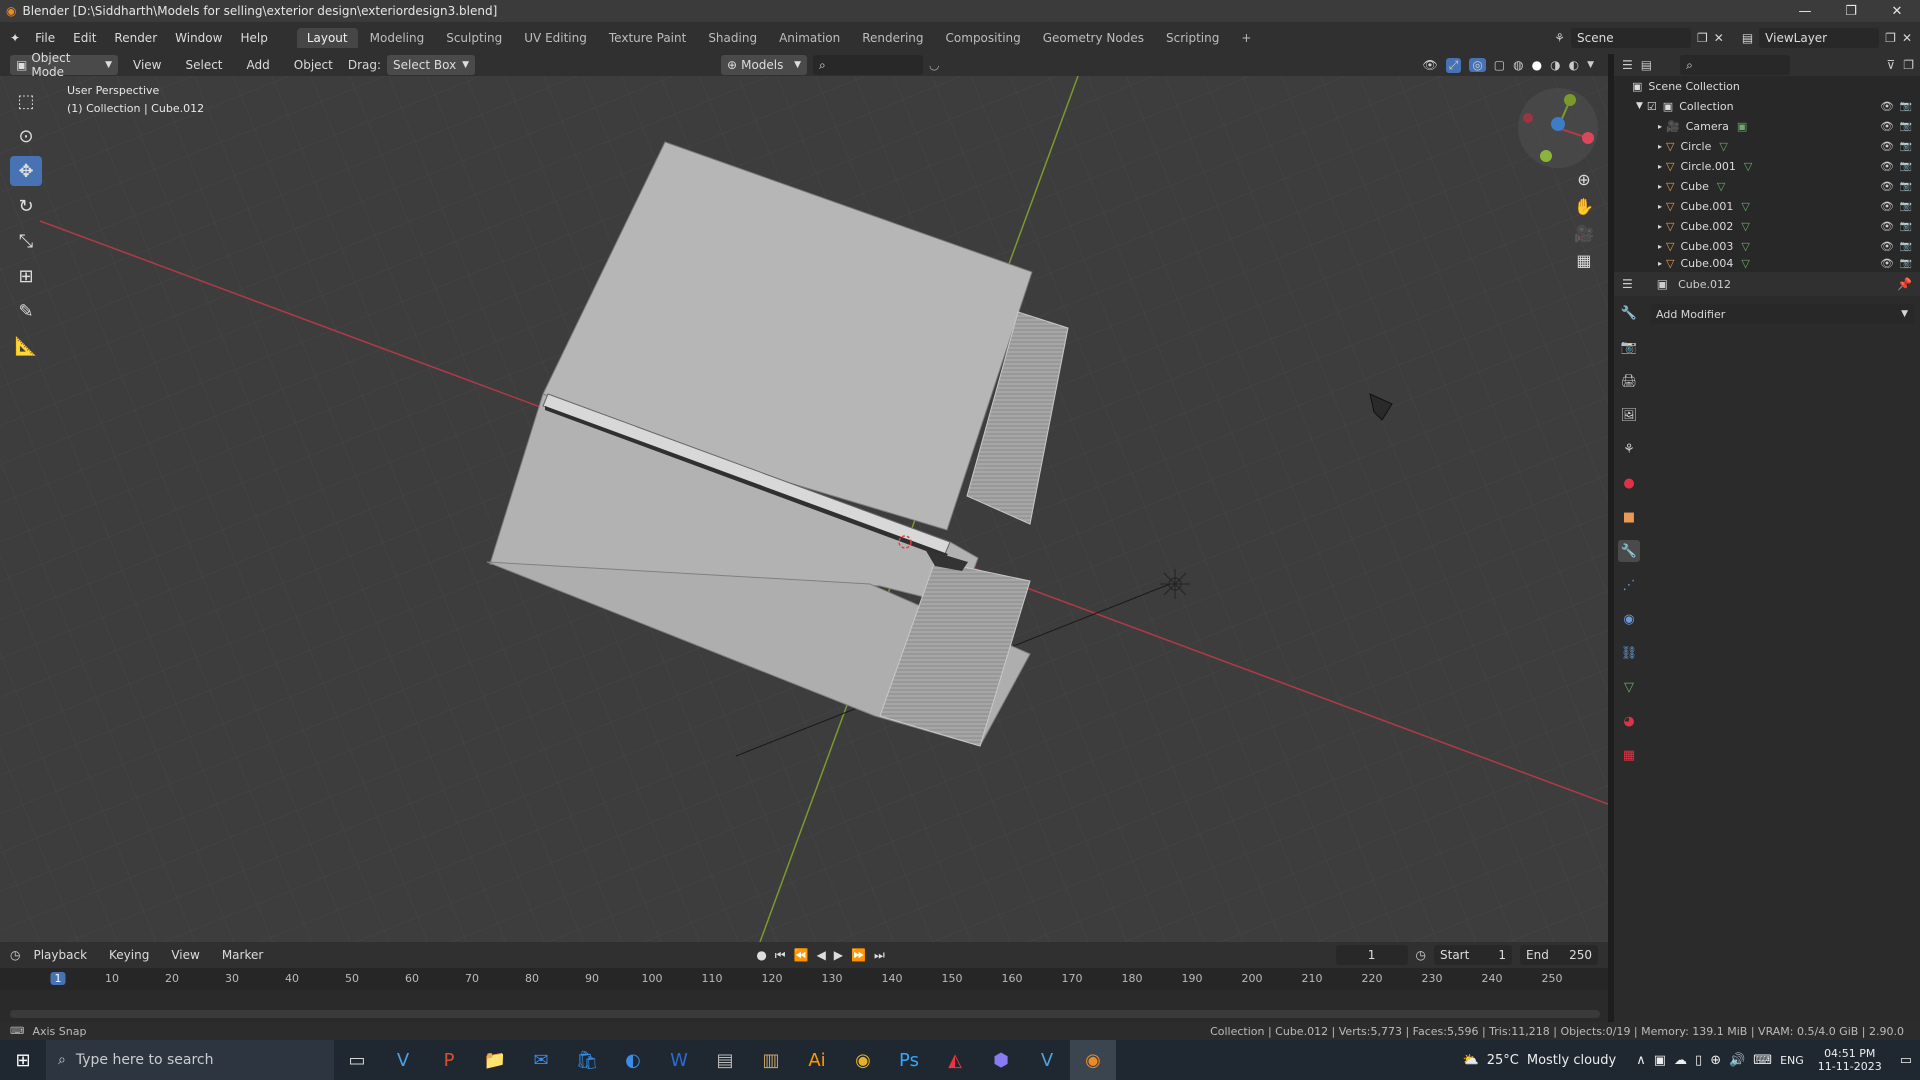  I want to click on next-keyframe-icon: ⏩, so click(858, 955).